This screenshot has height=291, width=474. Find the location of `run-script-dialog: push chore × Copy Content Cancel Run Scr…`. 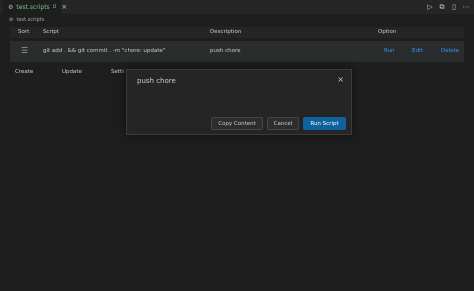

run-script-dialog: push chore × Copy Content Cancel Run Scr… is located at coordinates (239, 102).